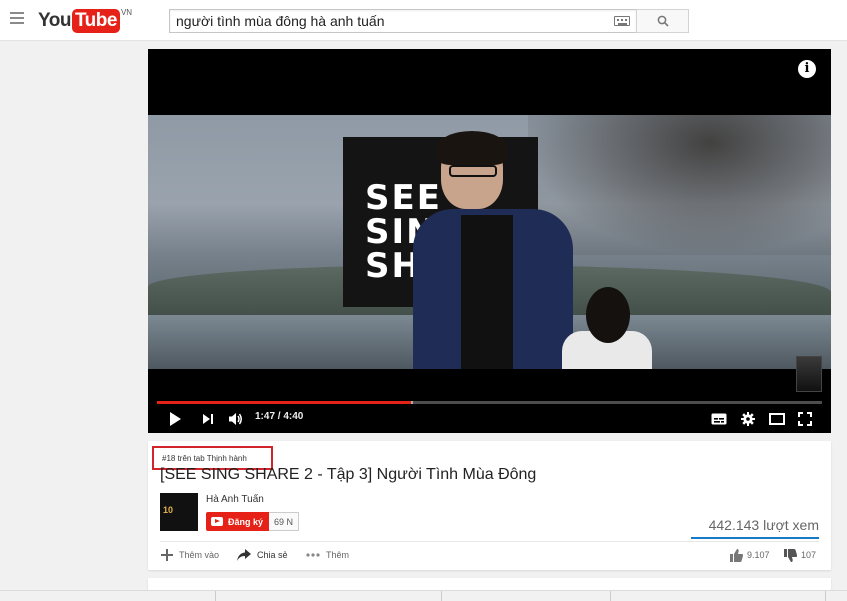 This screenshot has height=601, width=847. I want to click on masthead: You Tube VN, so click(423, 20).